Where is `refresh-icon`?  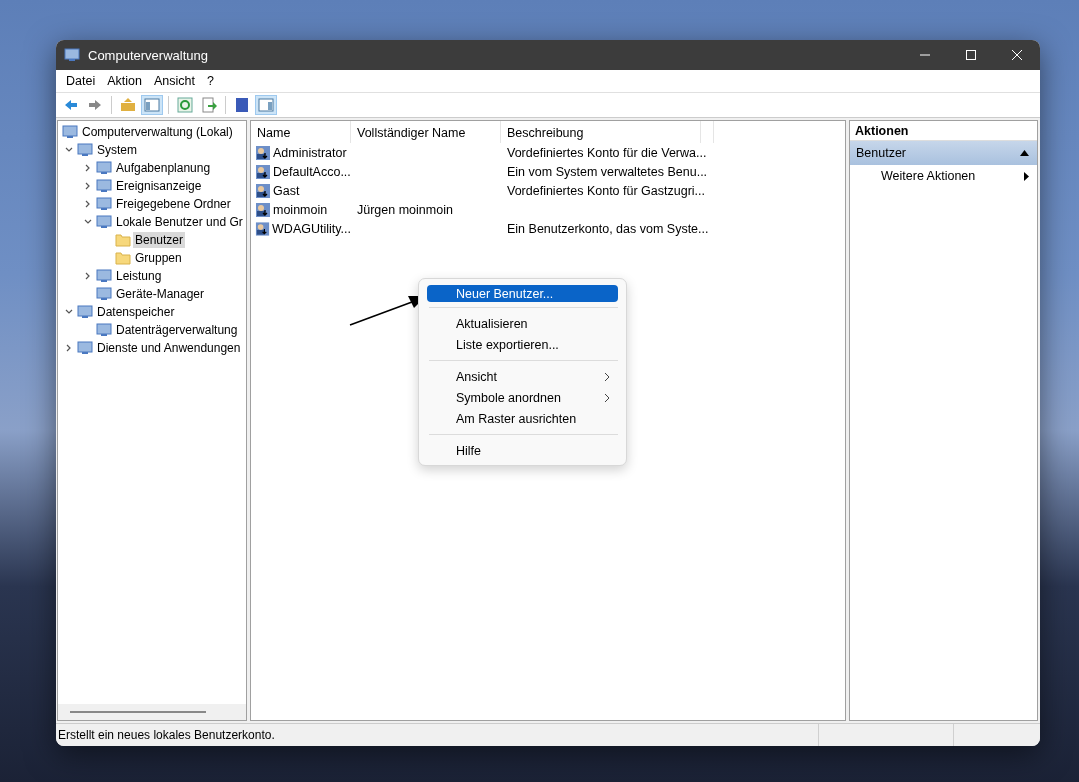 refresh-icon is located at coordinates (185, 105).